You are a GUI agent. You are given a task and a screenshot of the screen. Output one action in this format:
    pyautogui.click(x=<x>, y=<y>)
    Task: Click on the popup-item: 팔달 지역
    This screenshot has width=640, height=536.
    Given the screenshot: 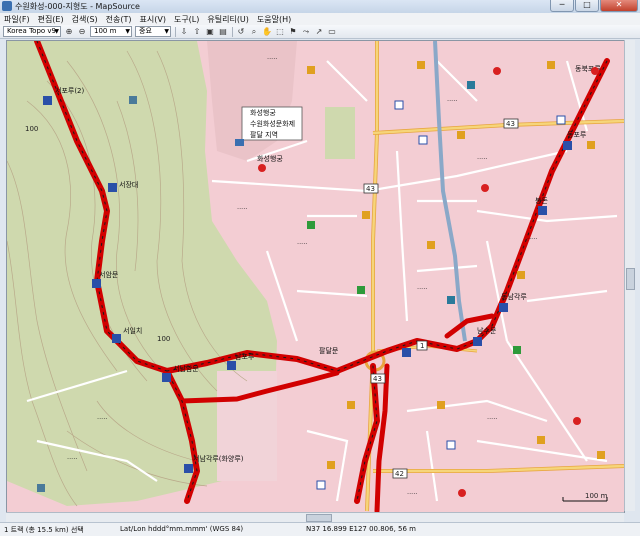 What is the action you would take?
    pyautogui.click(x=264, y=134)
    